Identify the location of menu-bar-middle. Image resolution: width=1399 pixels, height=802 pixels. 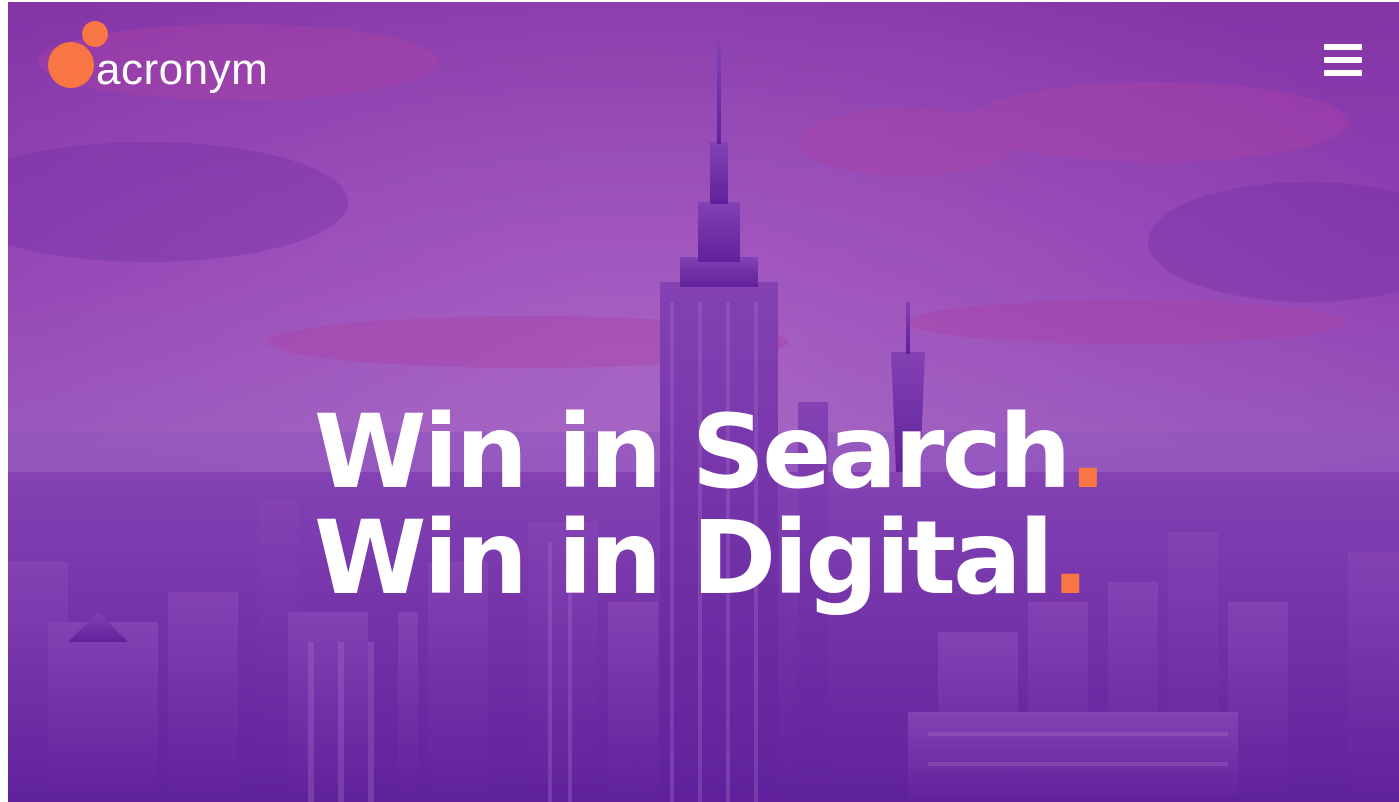
(1343, 60).